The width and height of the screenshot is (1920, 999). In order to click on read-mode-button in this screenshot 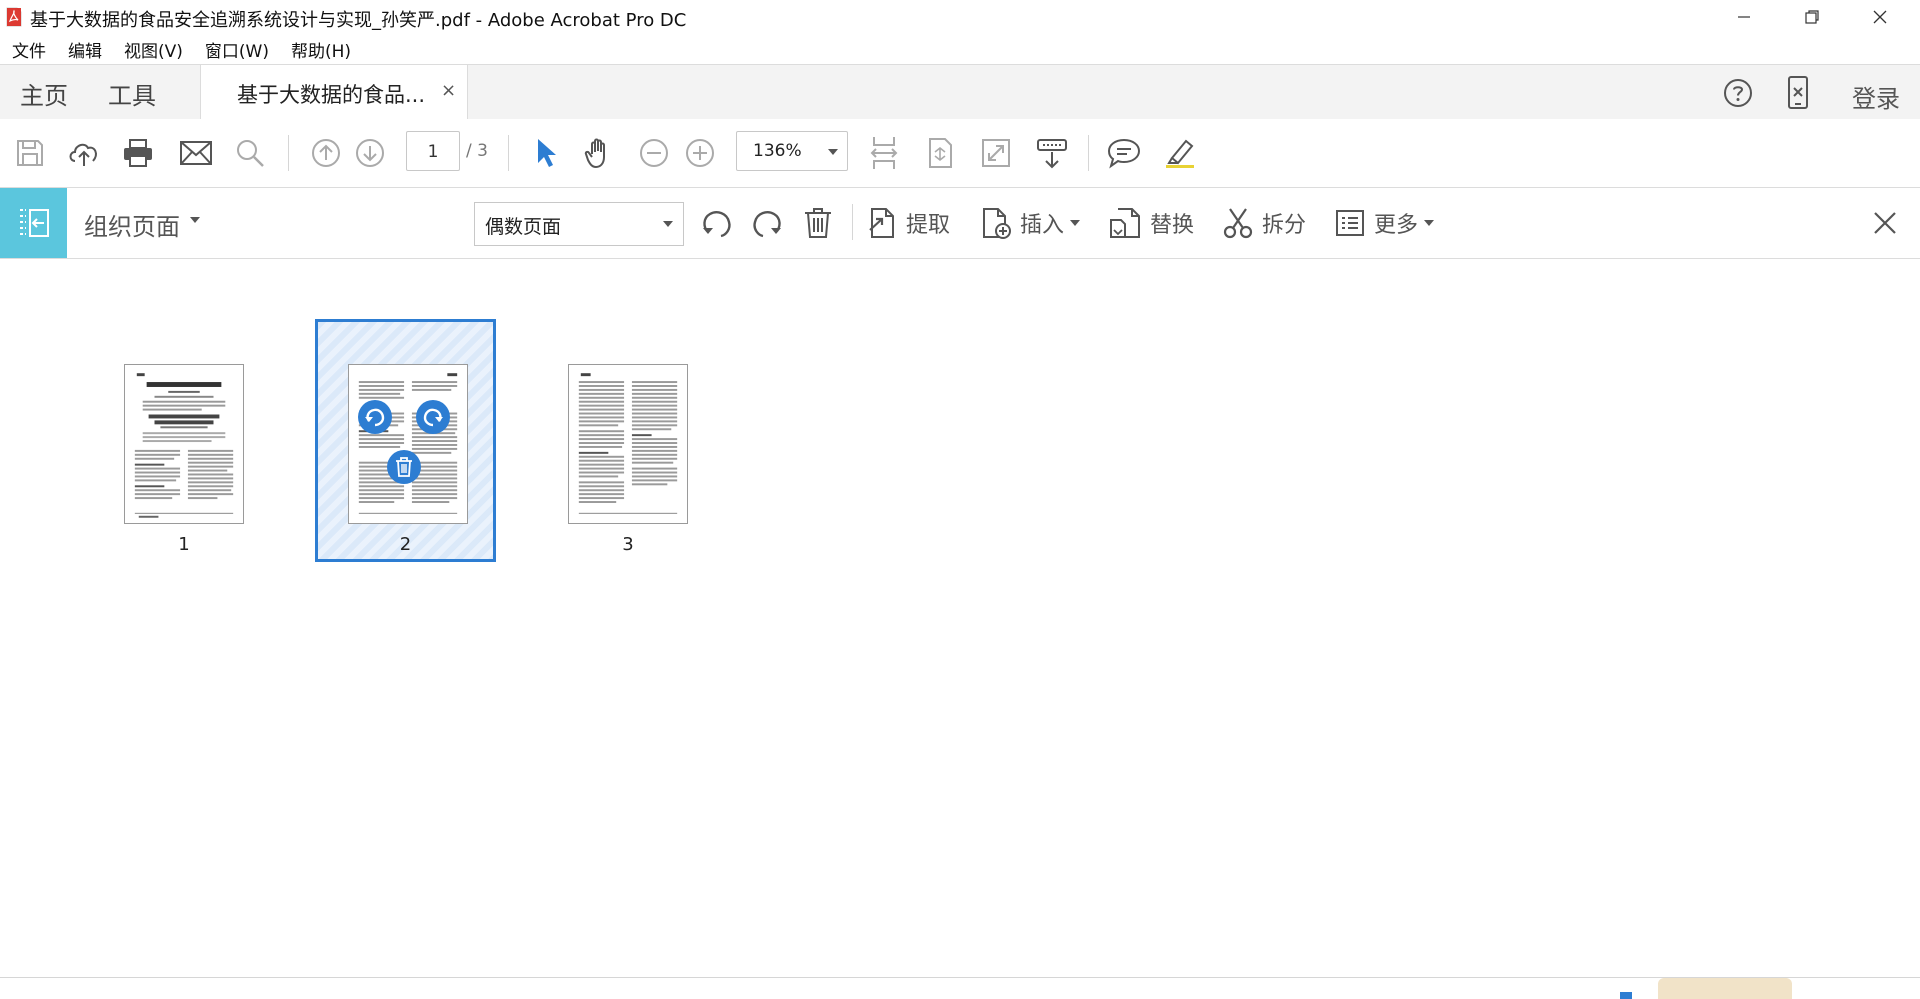, I will do `click(1052, 153)`.